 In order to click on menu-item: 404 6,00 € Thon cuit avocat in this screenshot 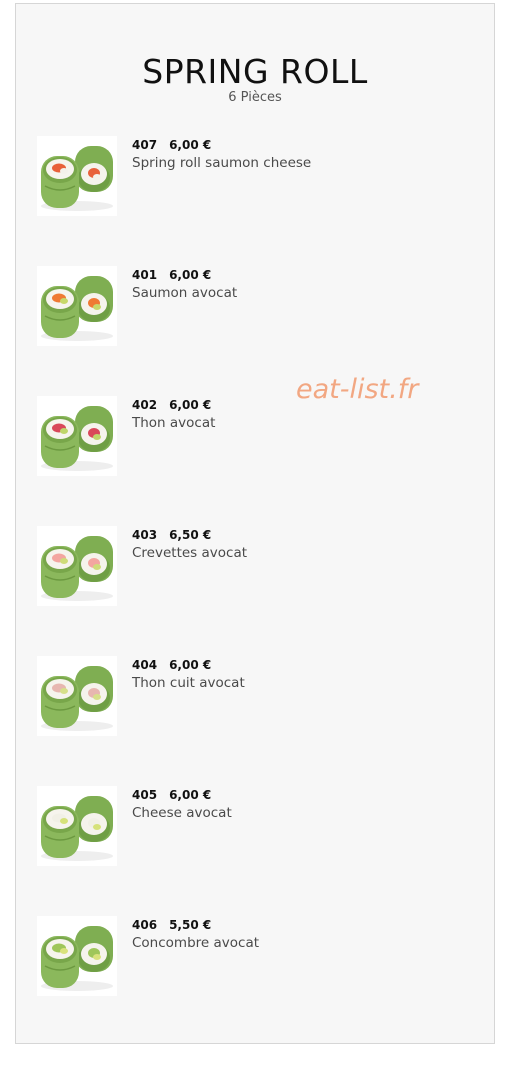, I will do `click(257, 696)`.